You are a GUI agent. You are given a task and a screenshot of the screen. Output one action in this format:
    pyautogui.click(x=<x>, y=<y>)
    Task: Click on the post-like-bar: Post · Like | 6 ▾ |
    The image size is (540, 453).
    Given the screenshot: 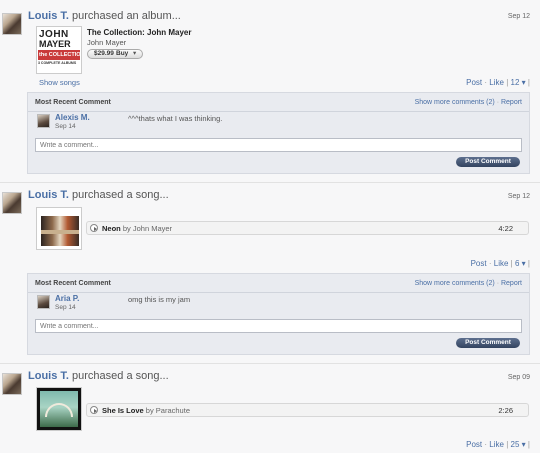 What is the action you would take?
    pyautogui.click(x=500, y=263)
    